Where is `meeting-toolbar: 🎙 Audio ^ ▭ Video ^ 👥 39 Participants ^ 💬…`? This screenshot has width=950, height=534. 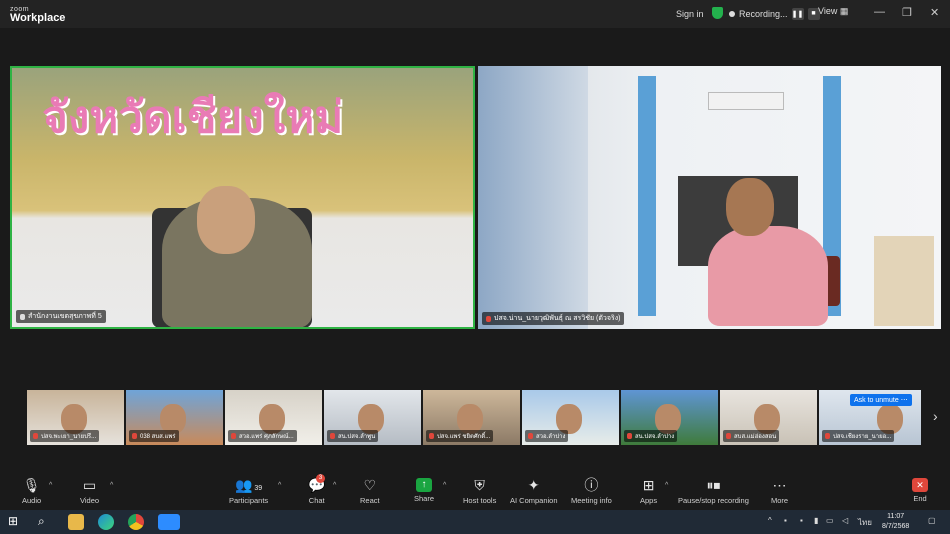
meeting-toolbar: 🎙 Audio ^ ▭ Video ^ 👥 39 Participants ^ 💬… is located at coordinates (475, 492).